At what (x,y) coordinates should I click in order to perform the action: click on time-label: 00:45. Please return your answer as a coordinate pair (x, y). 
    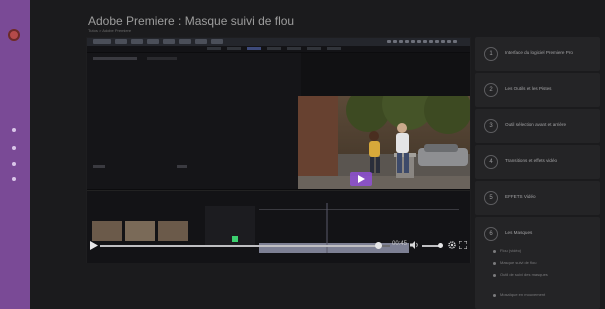
    Looking at the image, I should click on (400, 244).